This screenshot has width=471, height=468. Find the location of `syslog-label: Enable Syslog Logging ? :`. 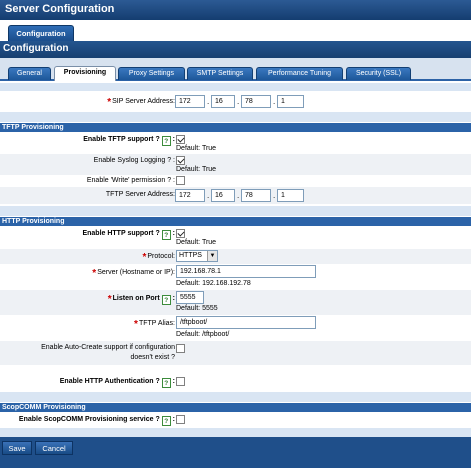

syslog-label: Enable Syslog Logging ? : is located at coordinates (134, 160).